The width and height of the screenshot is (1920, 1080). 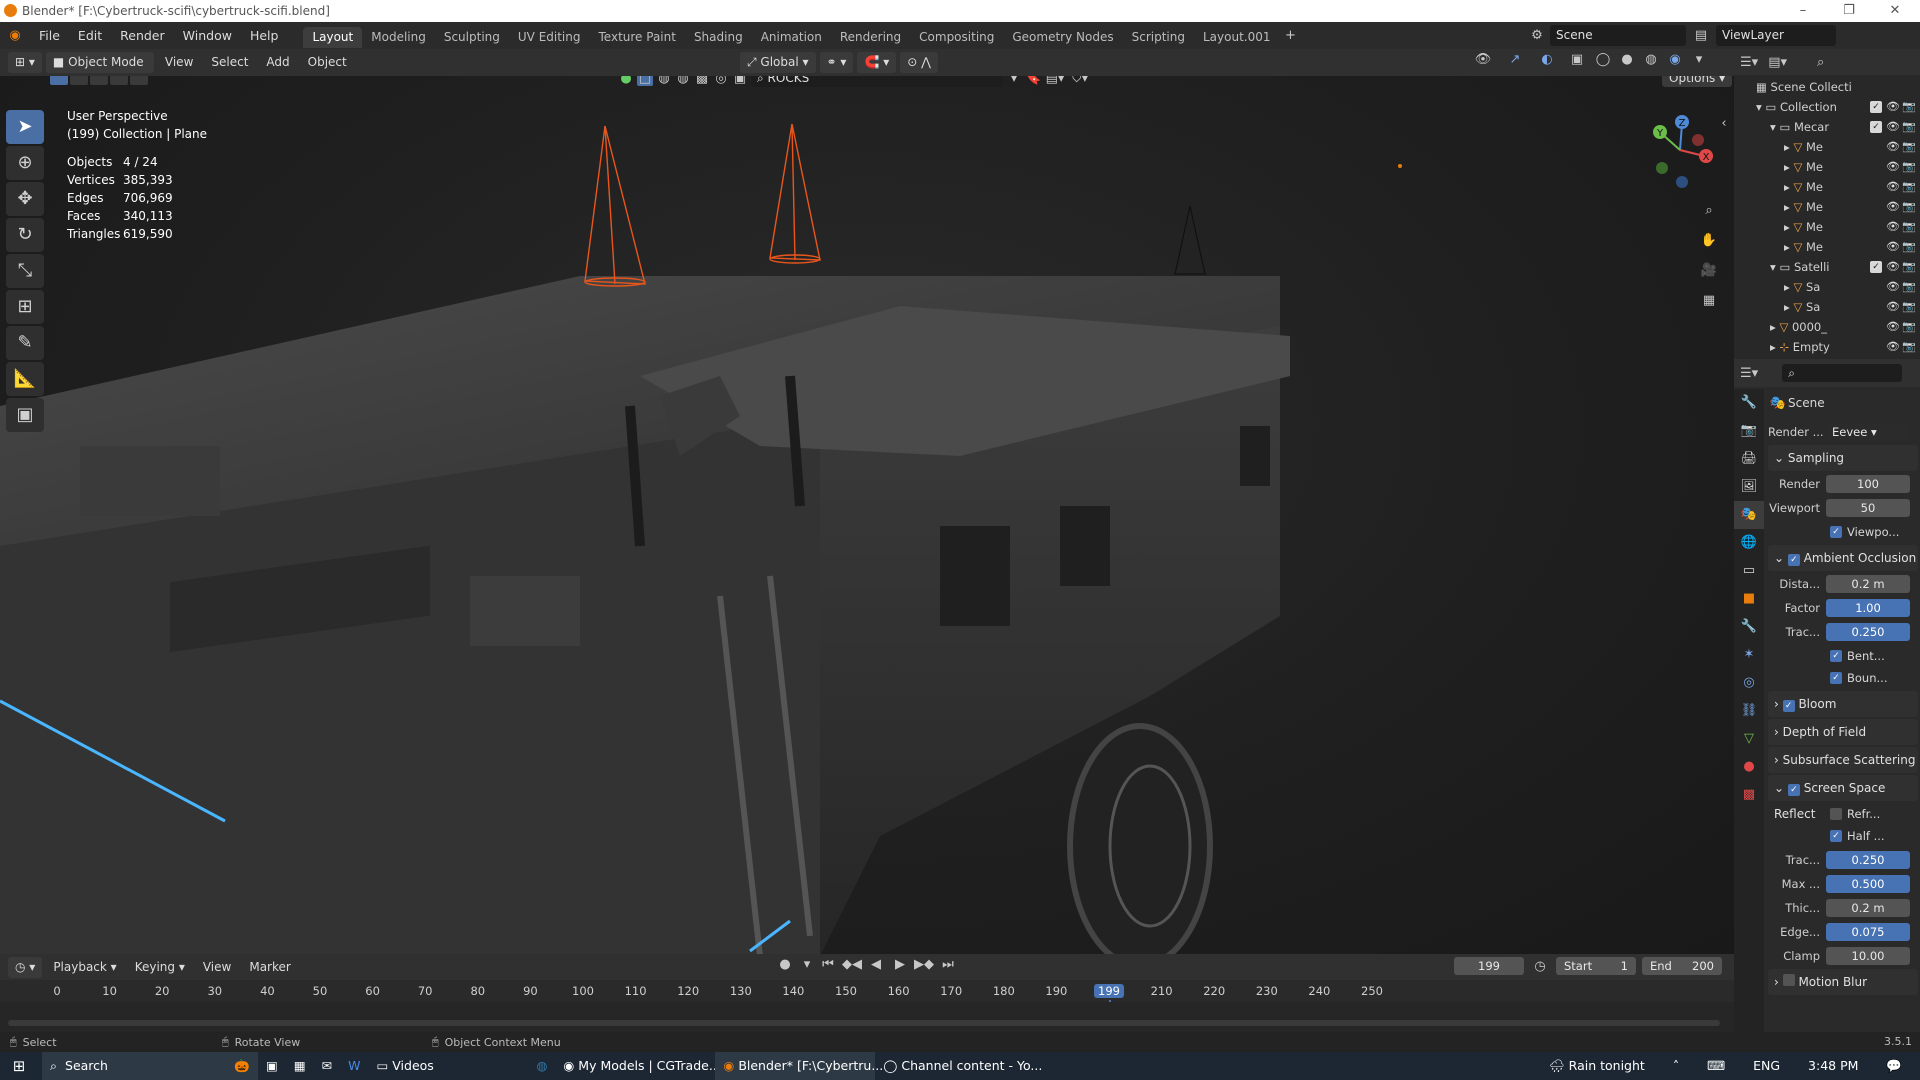 I want to click on particles-tab-icon: ✶, so click(x=1749, y=655).